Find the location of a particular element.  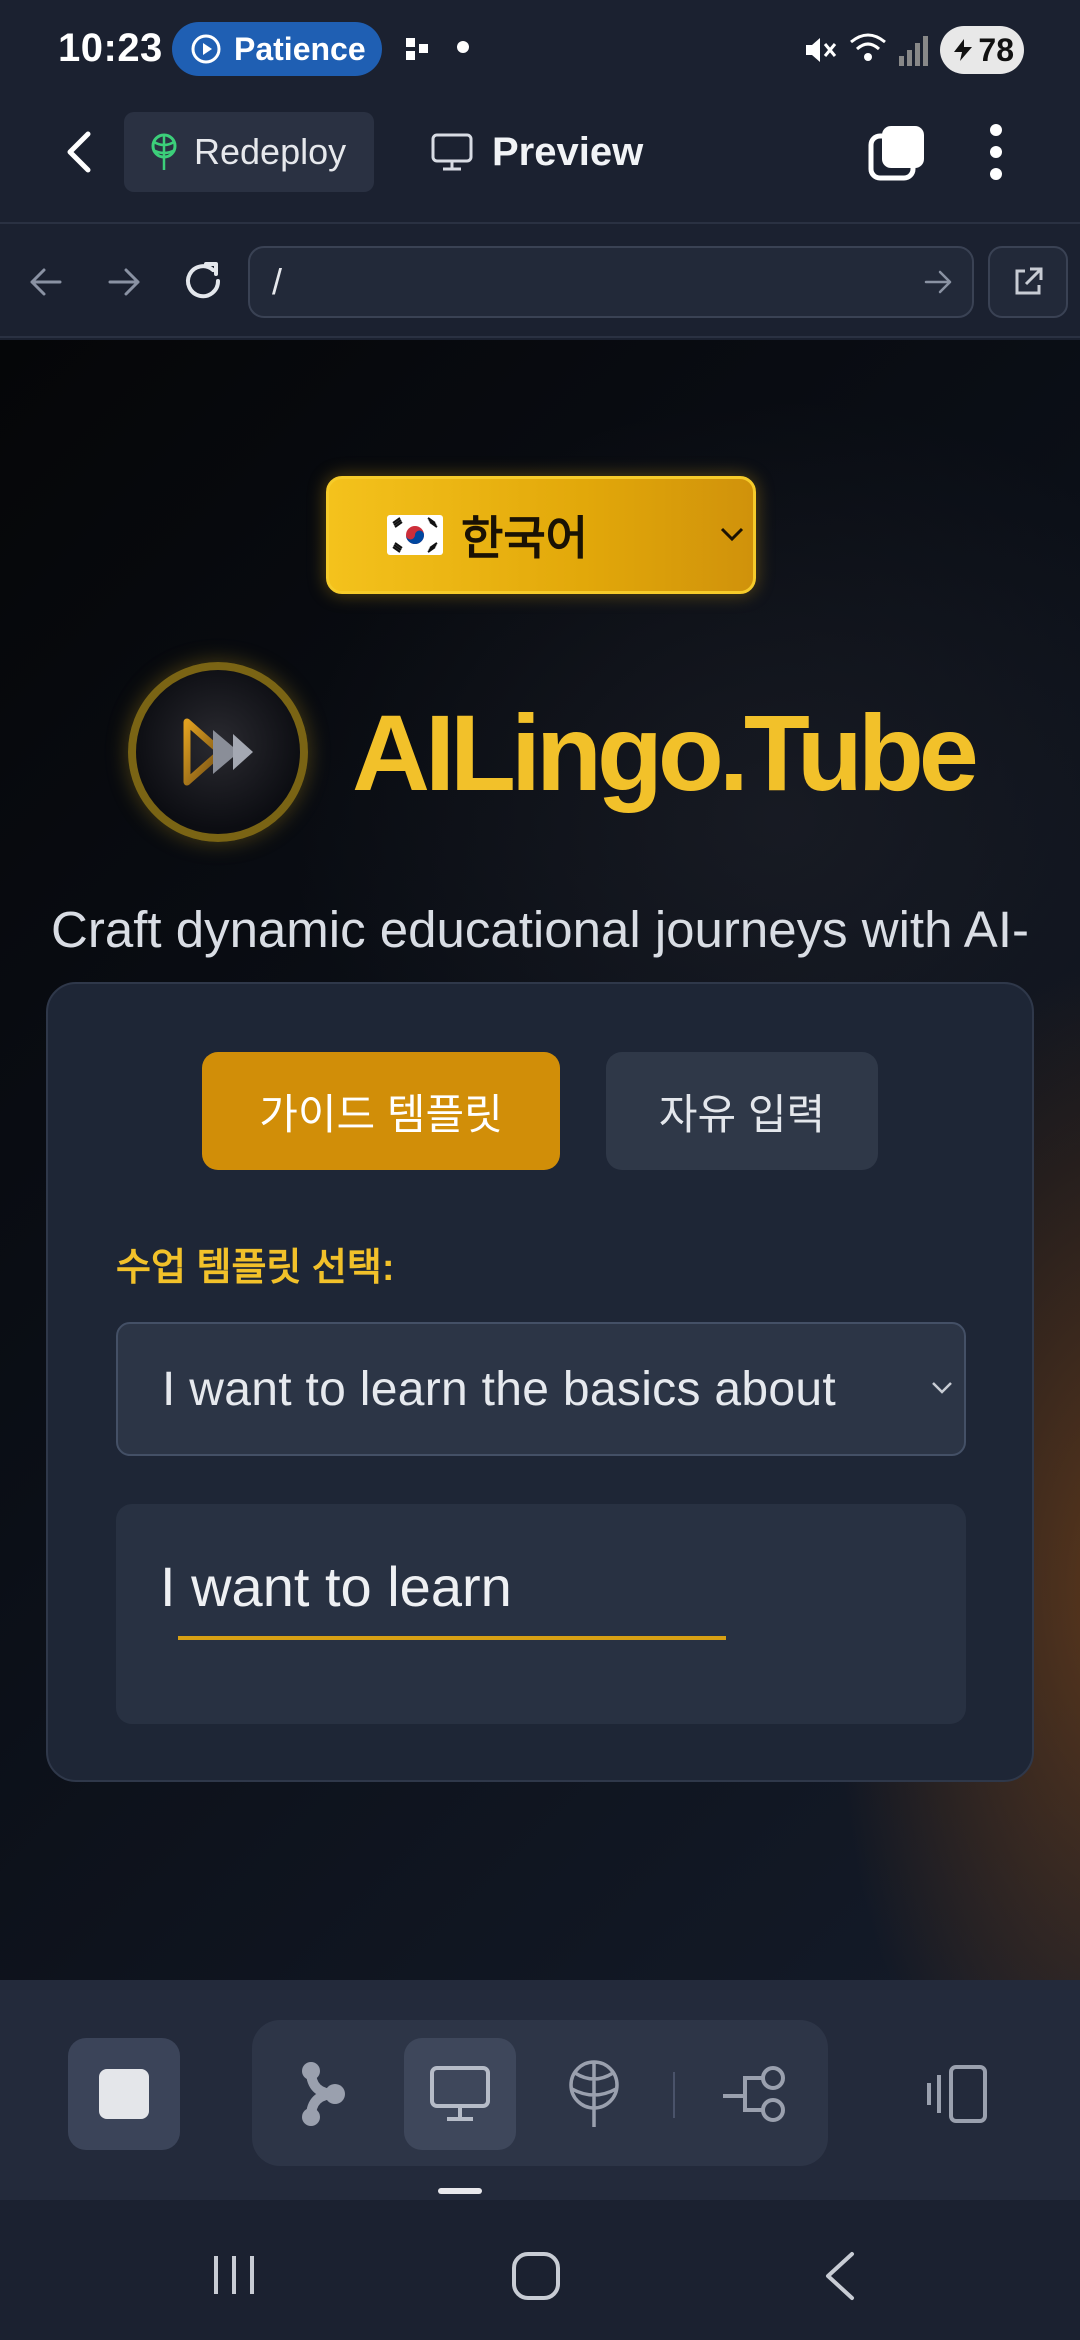

deploy-icon is located at coordinates (594, 2093).